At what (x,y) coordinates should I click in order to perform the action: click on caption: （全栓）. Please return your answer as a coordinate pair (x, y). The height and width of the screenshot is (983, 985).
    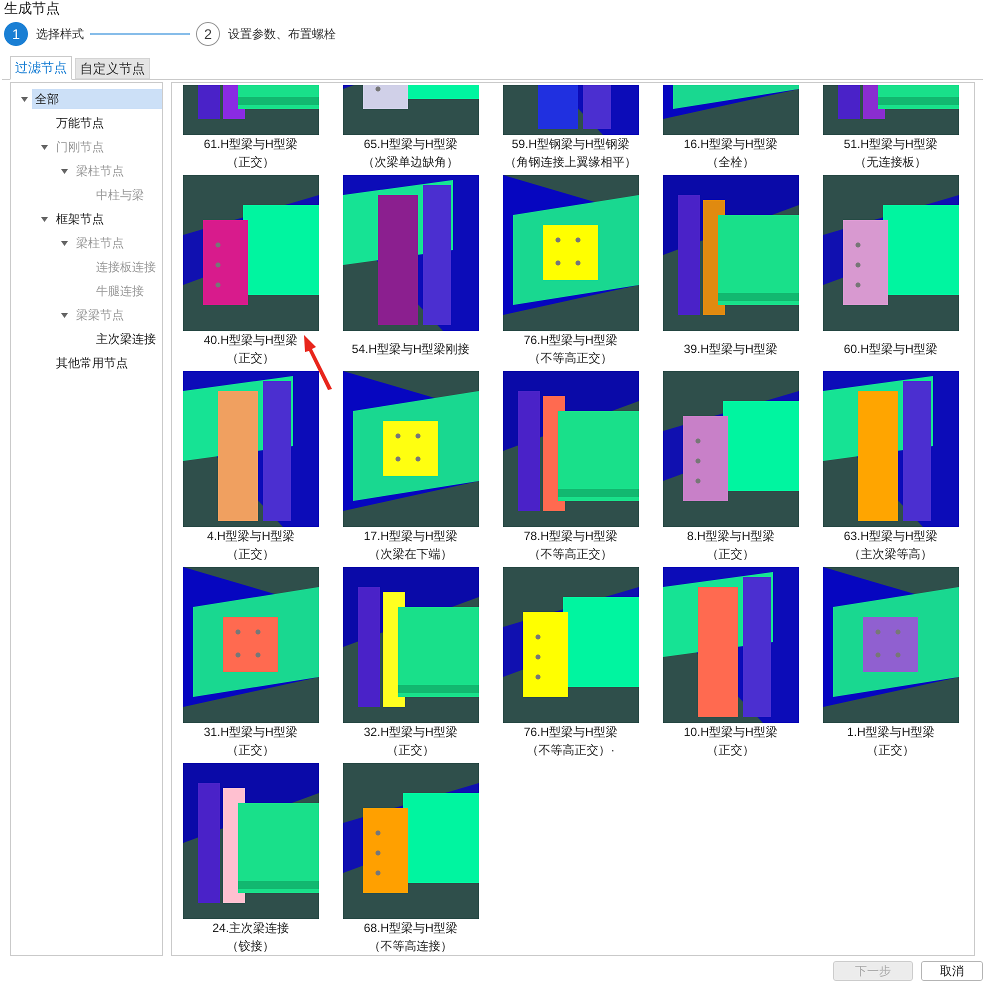
    Looking at the image, I should click on (730, 162).